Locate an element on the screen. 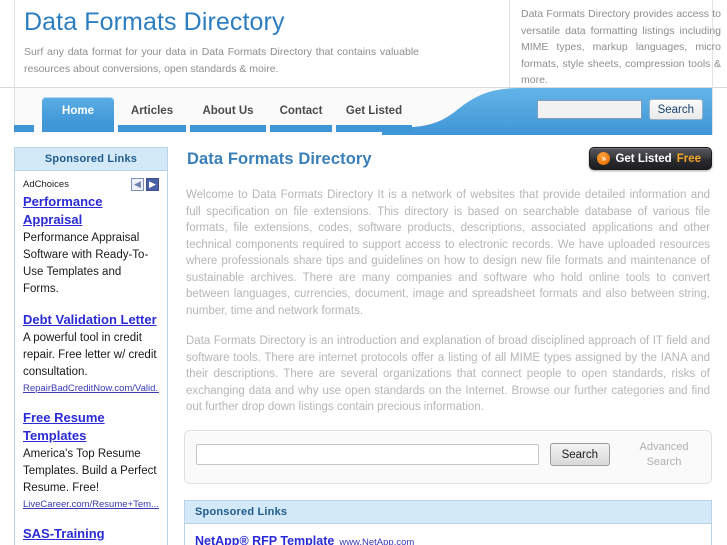 The width and height of the screenshot is (727, 545). nav-underline-stub is located at coordinates (24, 128).